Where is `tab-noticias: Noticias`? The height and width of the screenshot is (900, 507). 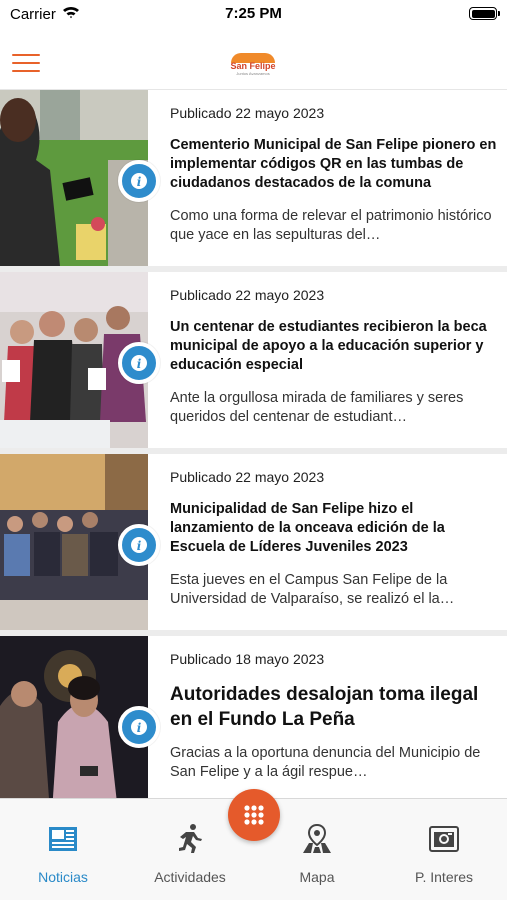
tab-noticias: Noticias is located at coordinates (63, 849).